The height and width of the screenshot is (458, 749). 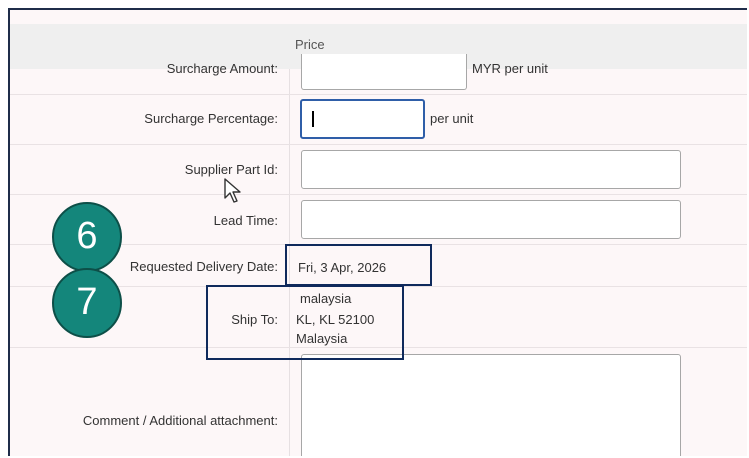 I want to click on ship-to-highlight, so click(x=305, y=322).